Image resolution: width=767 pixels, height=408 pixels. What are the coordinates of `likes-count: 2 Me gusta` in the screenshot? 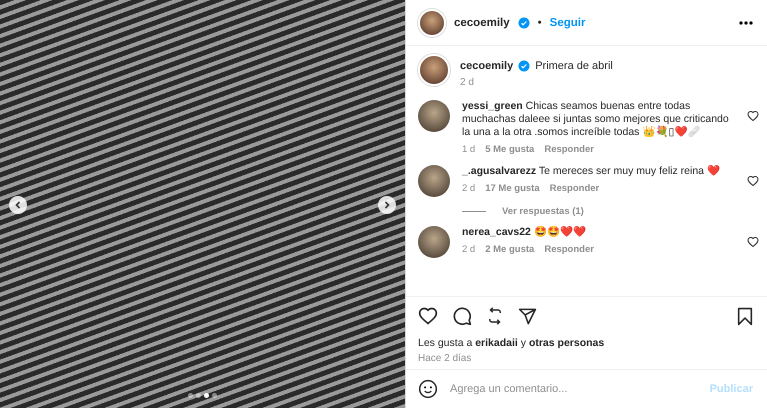 It's located at (509, 249).